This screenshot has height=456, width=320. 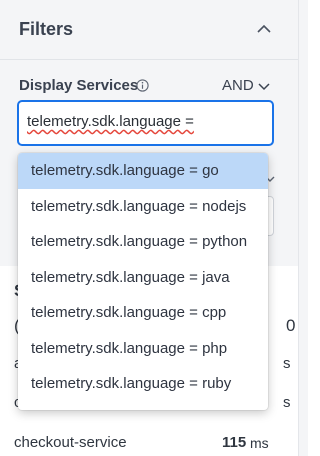 What do you see at coordinates (46, 29) in the screenshot?
I see `filters-title: Filters` at bounding box center [46, 29].